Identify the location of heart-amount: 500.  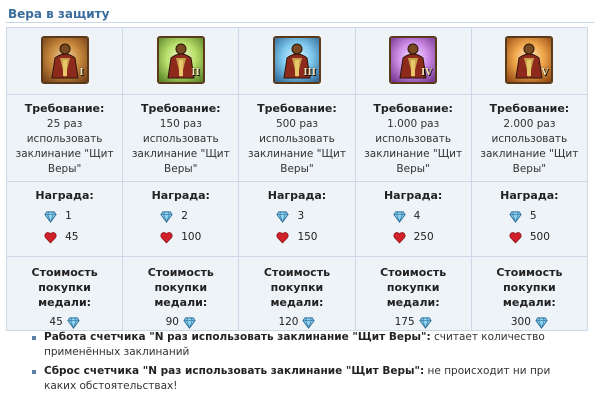
(539, 237).